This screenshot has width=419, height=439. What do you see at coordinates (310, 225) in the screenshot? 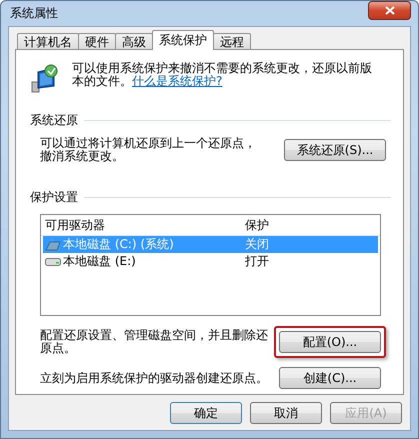
I see `column-header: 保护` at bounding box center [310, 225].